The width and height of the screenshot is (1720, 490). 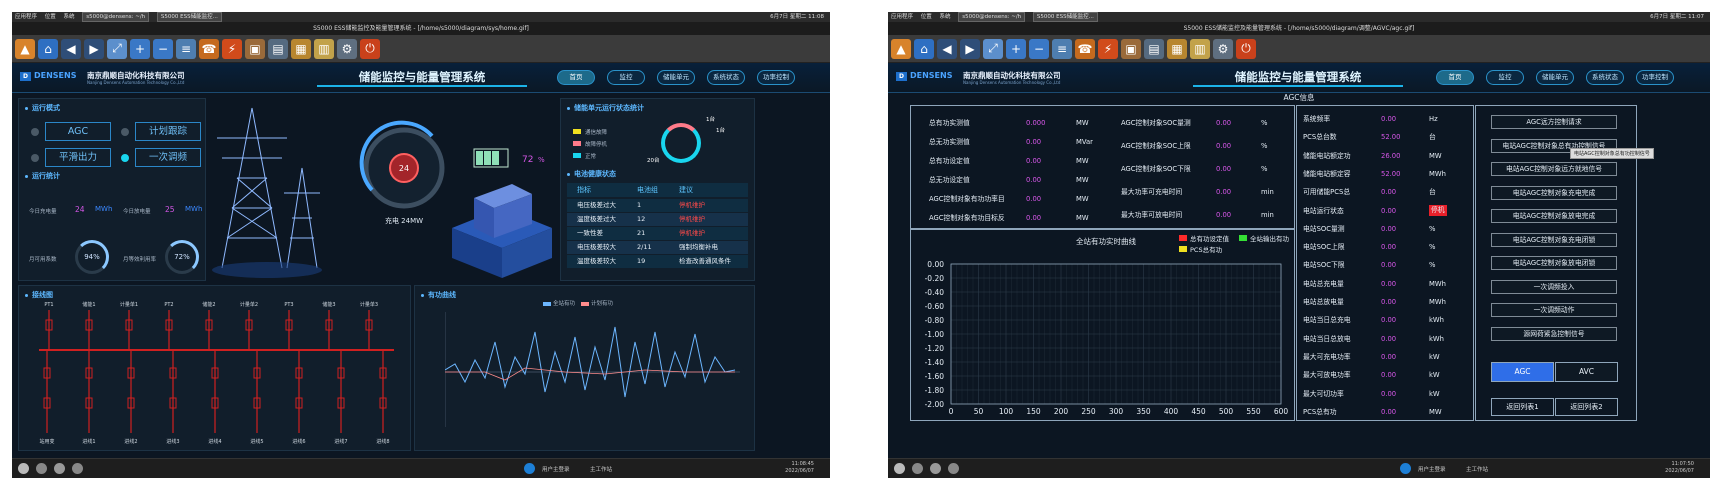 What do you see at coordinates (1554, 169) in the screenshot?
I see `agc-signal-button: 电站AGC控制对象远方就地信号` at bounding box center [1554, 169].